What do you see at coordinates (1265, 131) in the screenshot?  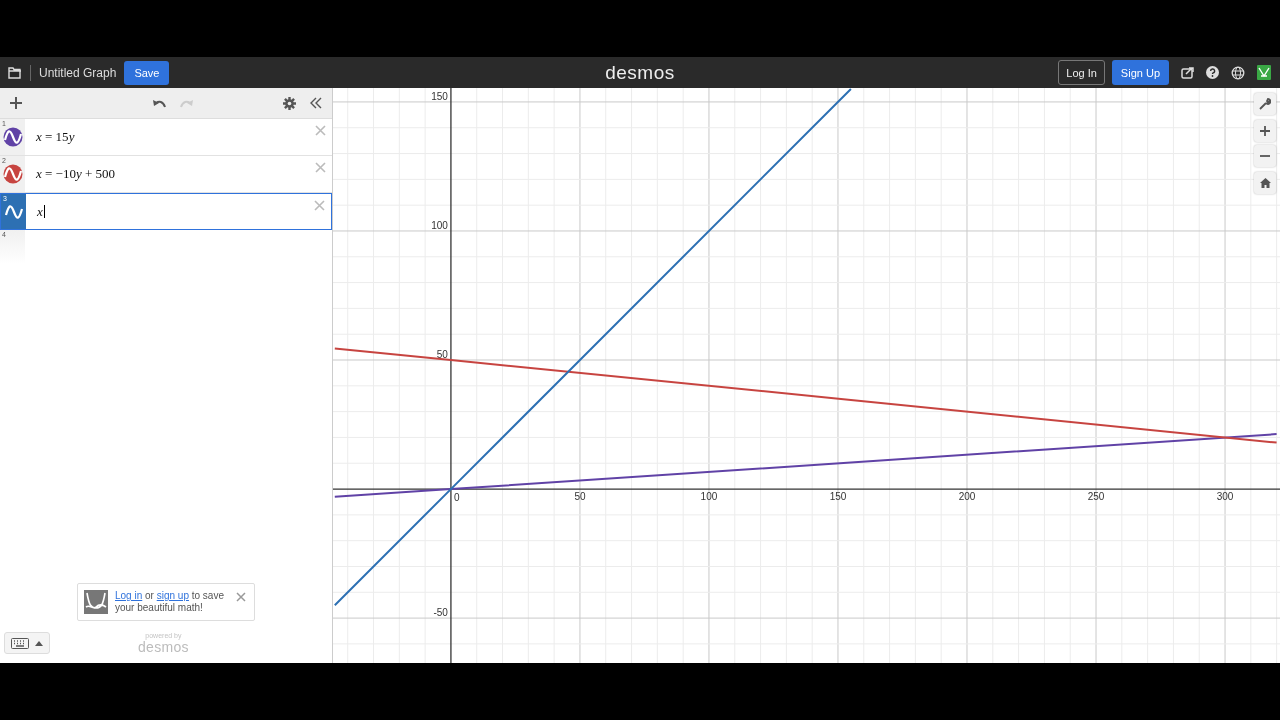 I see `zoom-in-icon` at bounding box center [1265, 131].